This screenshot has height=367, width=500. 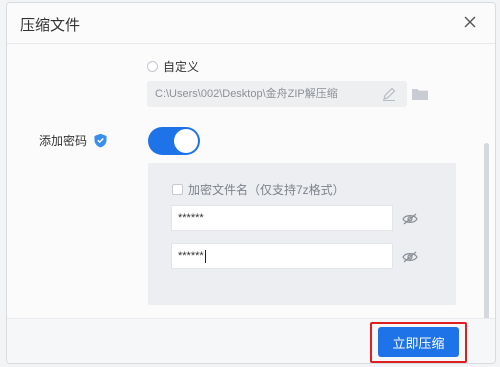 I want to click on custom-path-radio, so click(x=152, y=66).